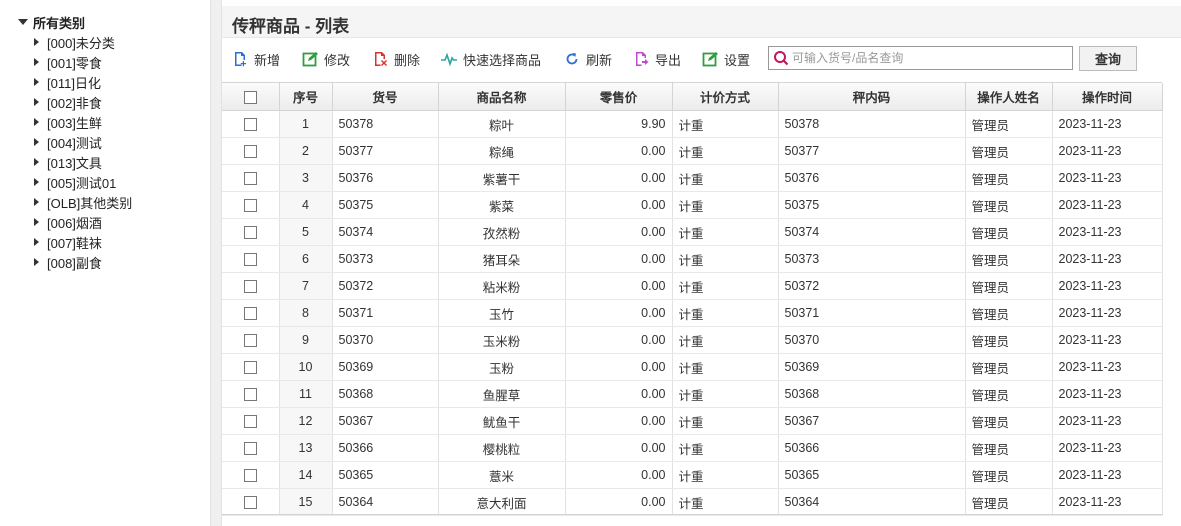  What do you see at coordinates (74, 222) in the screenshot?
I see `tree-item-label: [006]烟酒` at bounding box center [74, 222].